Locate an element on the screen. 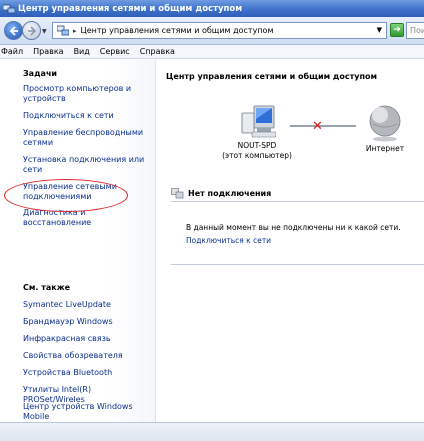 The height and width of the screenshot is (441, 424). tasks-heading: Задачи is located at coordinates (40, 73).